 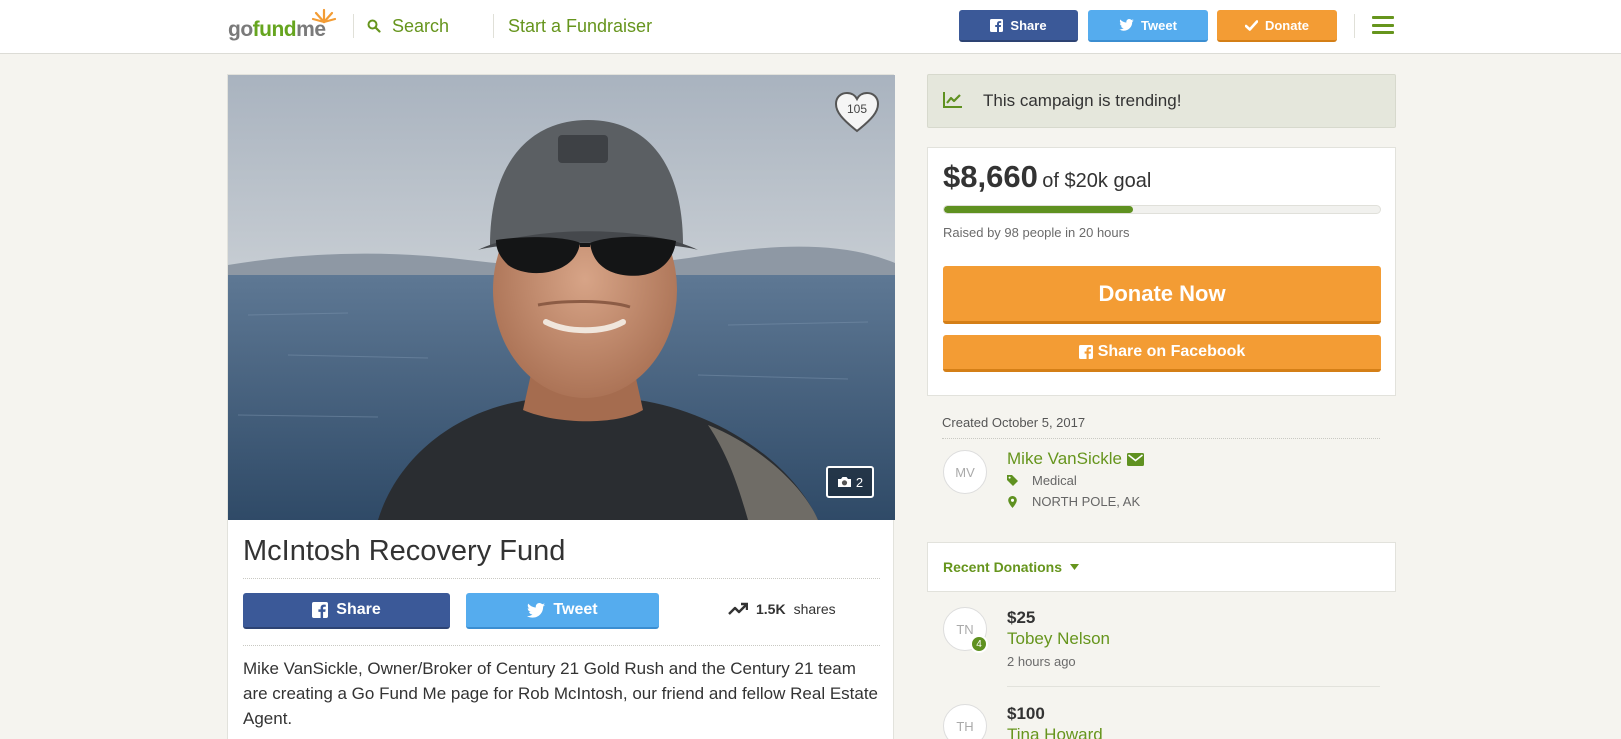 What do you see at coordinates (844, 482) in the screenshot?
I see `camera-icon` at bounding box center [844, 482].